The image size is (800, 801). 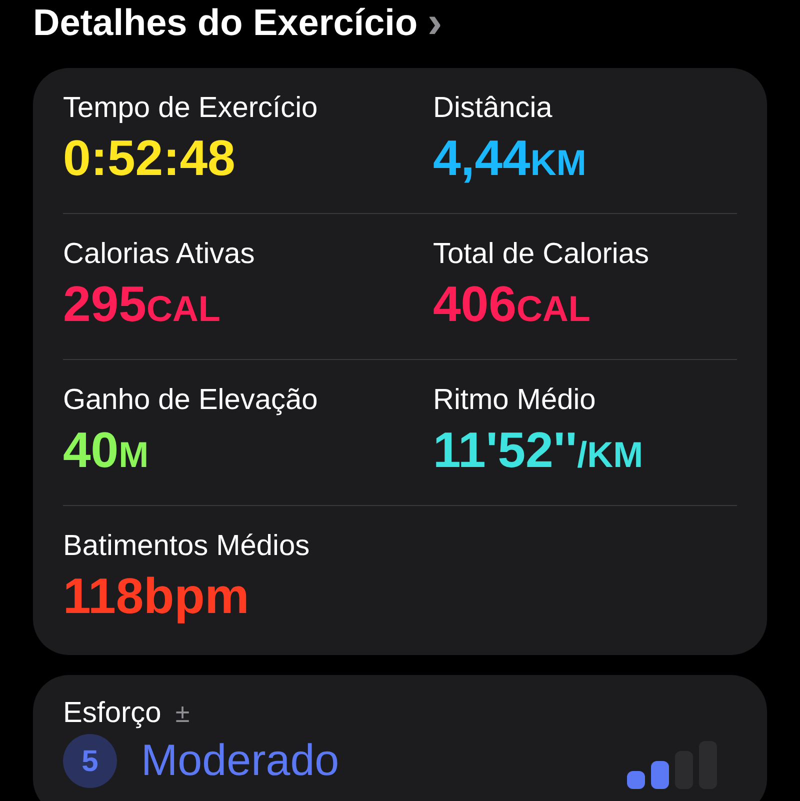 What do you see at coordinates (481, 158) in the screenshot?
I see `metric-value: 4,44` at bounding box center [481, 158].